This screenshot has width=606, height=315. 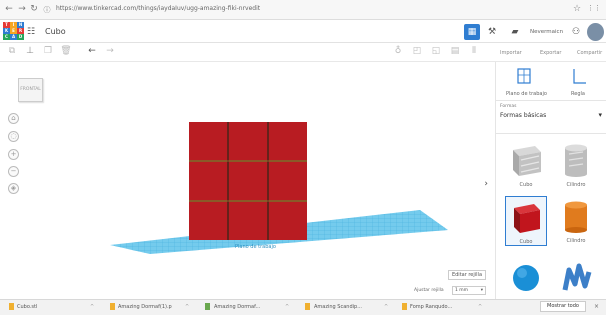 What do you see at coordinates (255, 247) in the screenshot?
I see `workplane-label: Plano de trabajo` at bounding box center [255, 247].